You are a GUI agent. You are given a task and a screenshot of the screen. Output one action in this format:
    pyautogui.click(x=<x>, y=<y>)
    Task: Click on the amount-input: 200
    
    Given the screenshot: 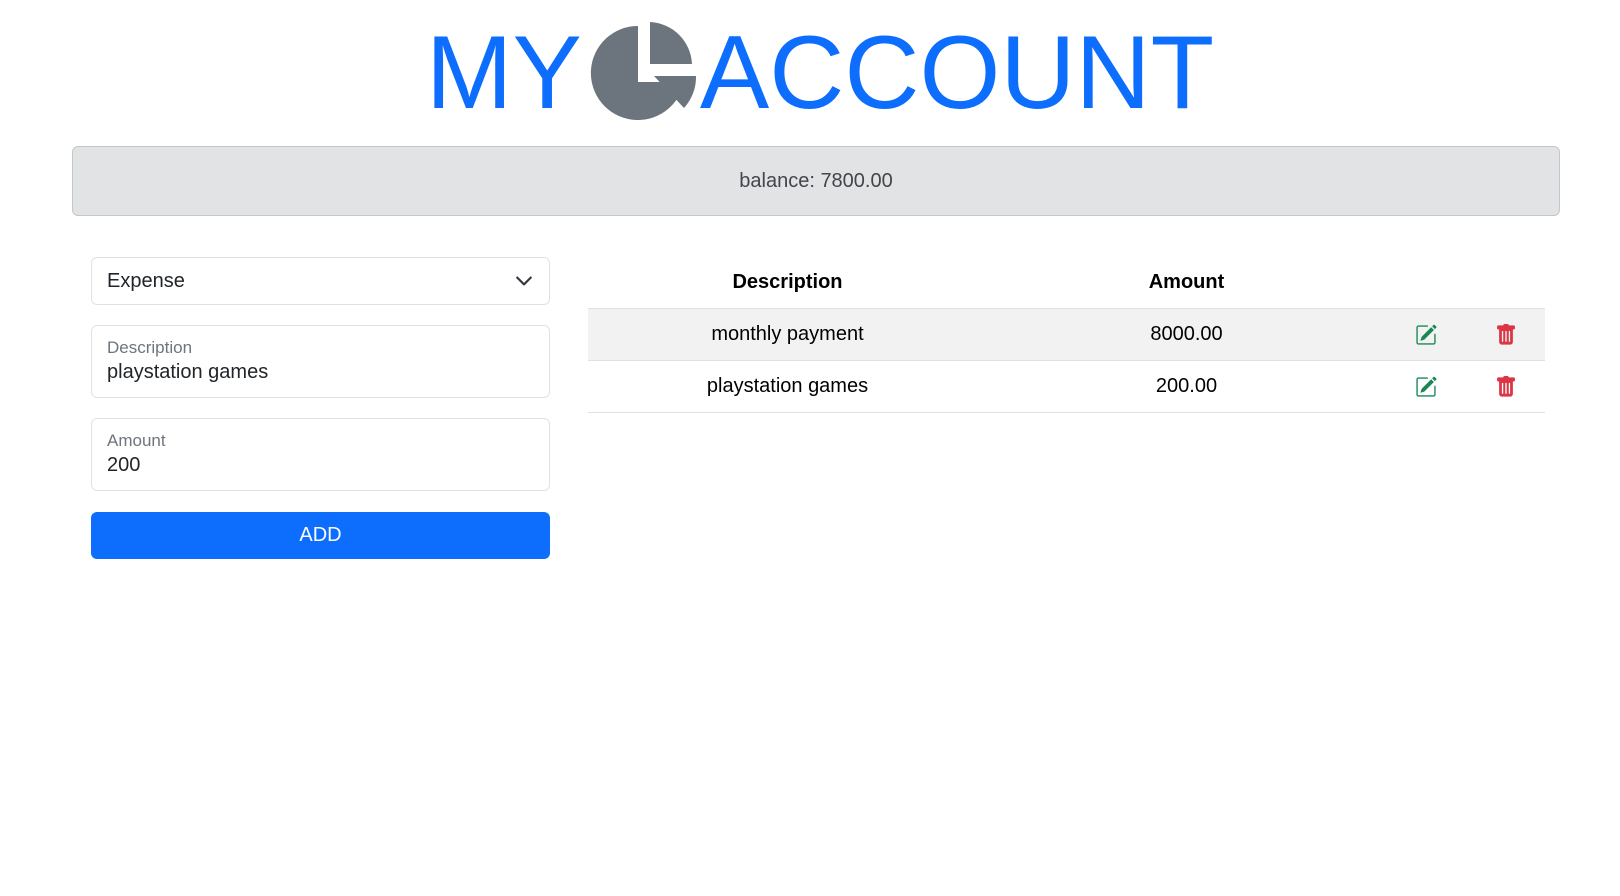 What is the action you would take?
    pyautogui.click(x=320, y=465)
    